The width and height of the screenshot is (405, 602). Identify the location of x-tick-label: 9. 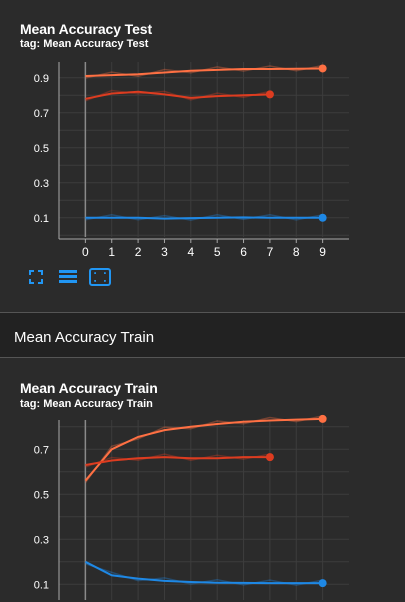
(322, 252).